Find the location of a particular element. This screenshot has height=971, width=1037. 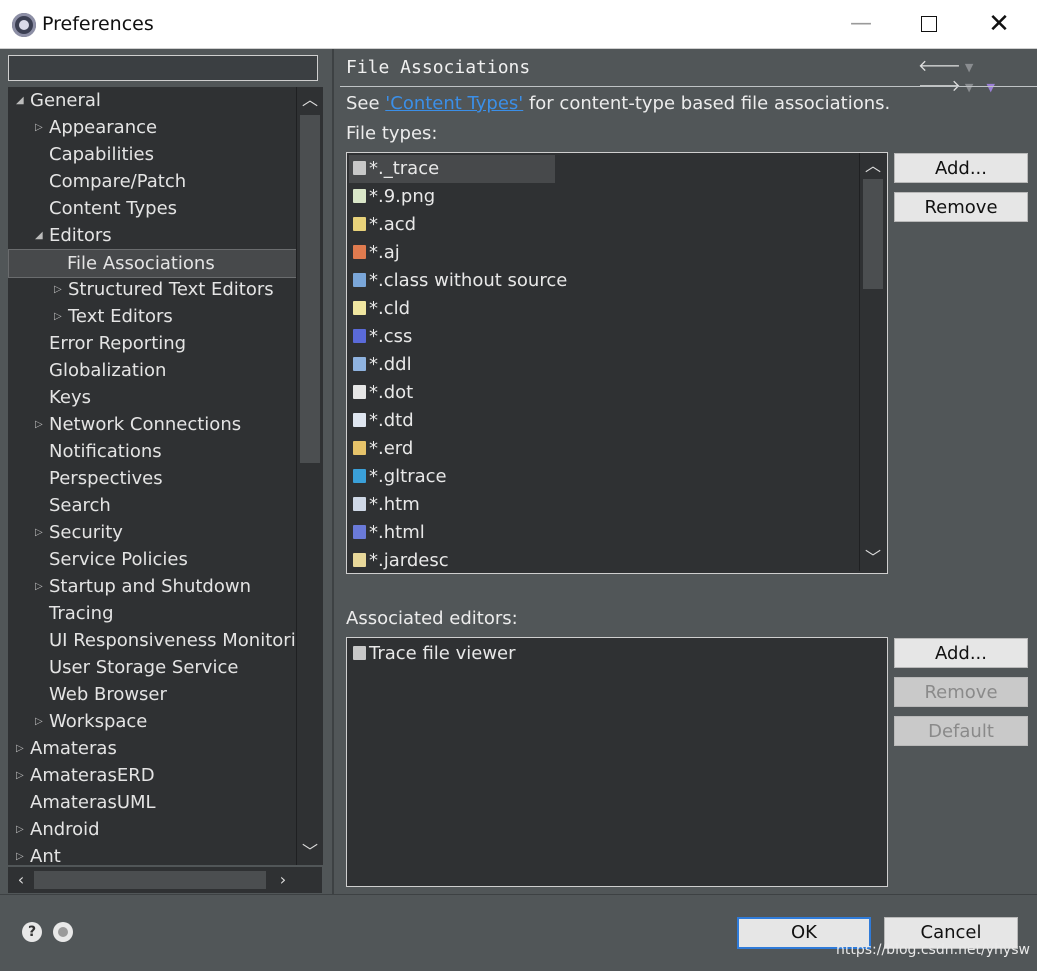

htm-file-icon is located at coordinates (359, 504).